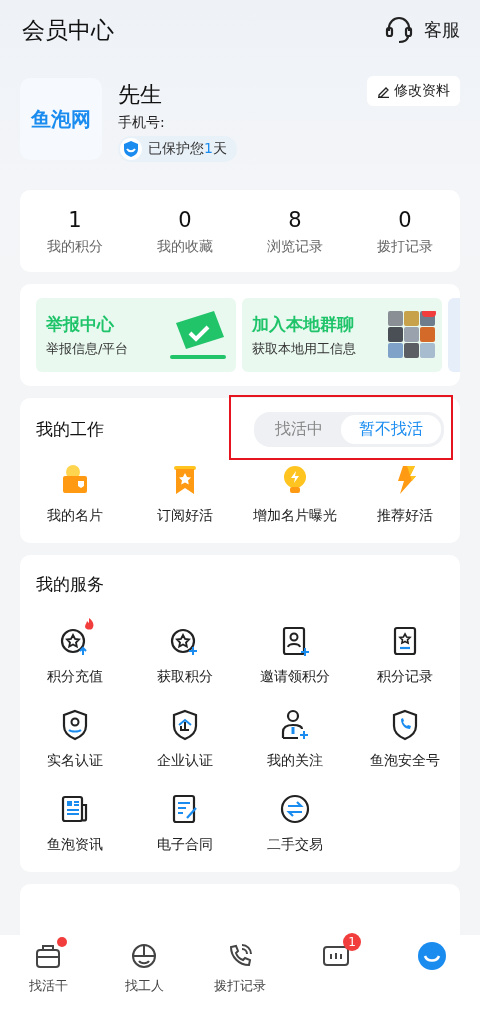  What do you see at coordinates (352, 942) in the screenshot?
I see `count-badge: 1` at bounding box center [352, 942].